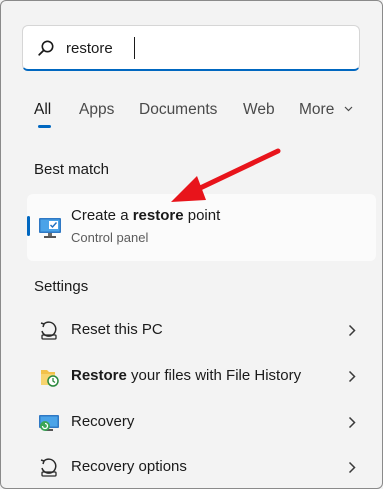  Describe the element at coordinates (103, 421) in the screenshot. I see `settings-item-label: Recovery` at that location.